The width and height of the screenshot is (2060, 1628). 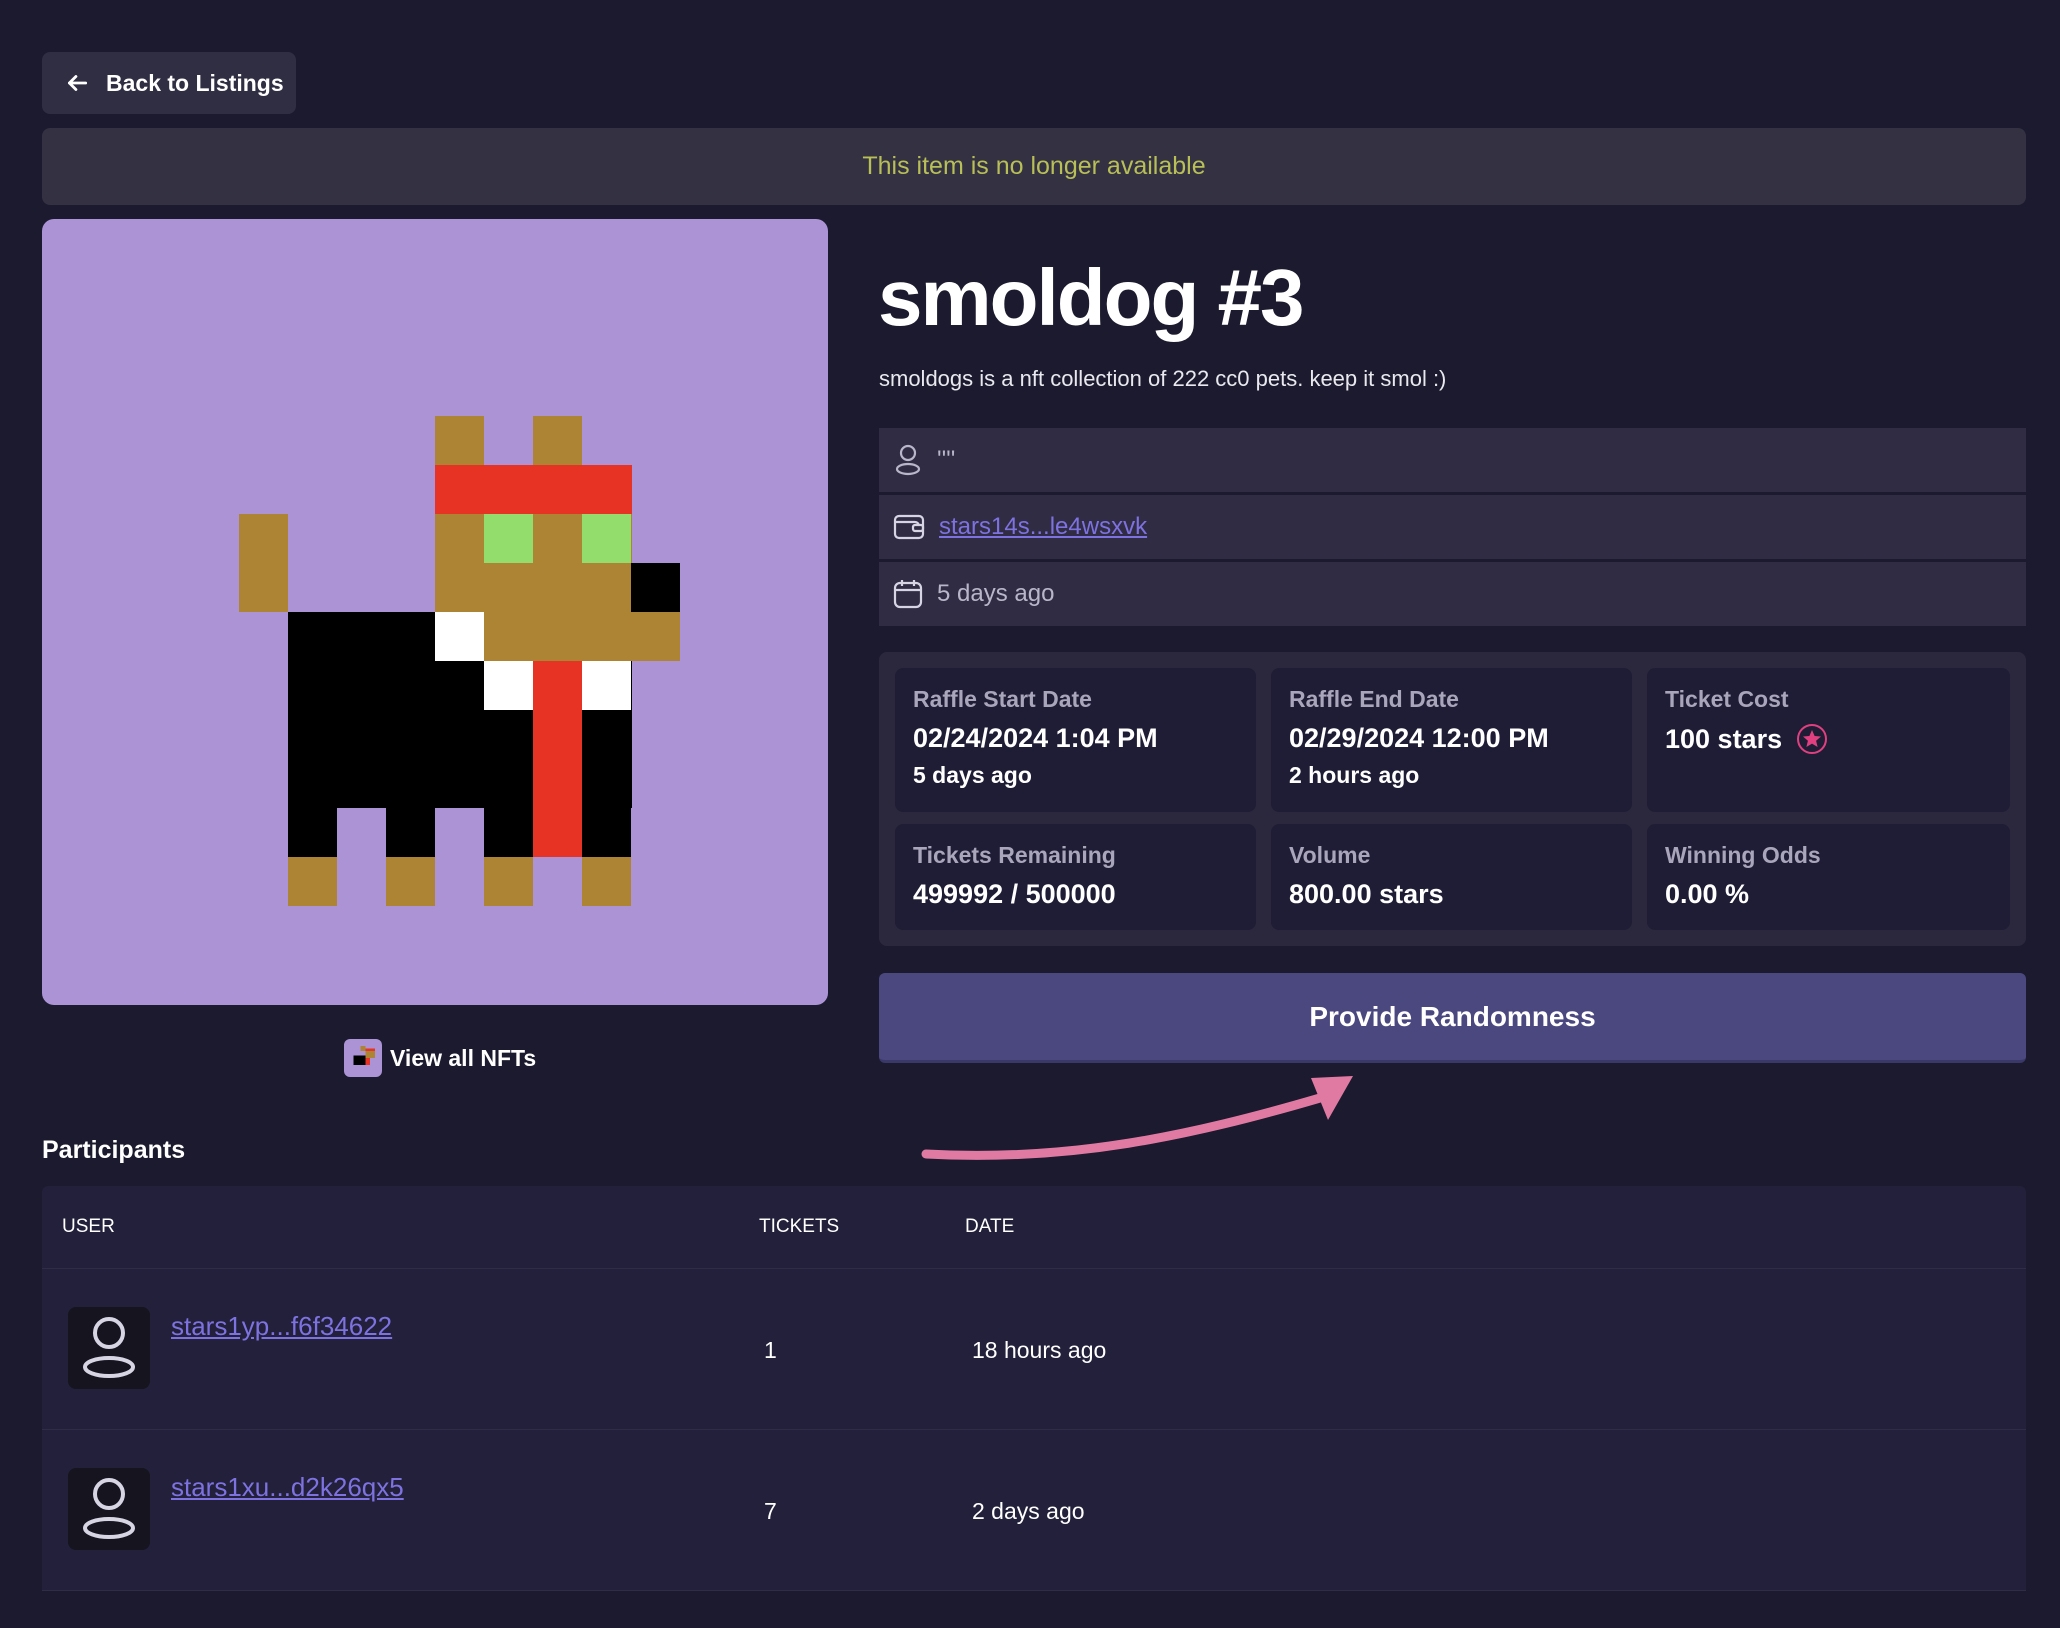 What do you see at coordinates (463, 1057) in the screenshot?
I see `view-all-nfts-label: View all NFTs` at bounding box center [463, 1057].